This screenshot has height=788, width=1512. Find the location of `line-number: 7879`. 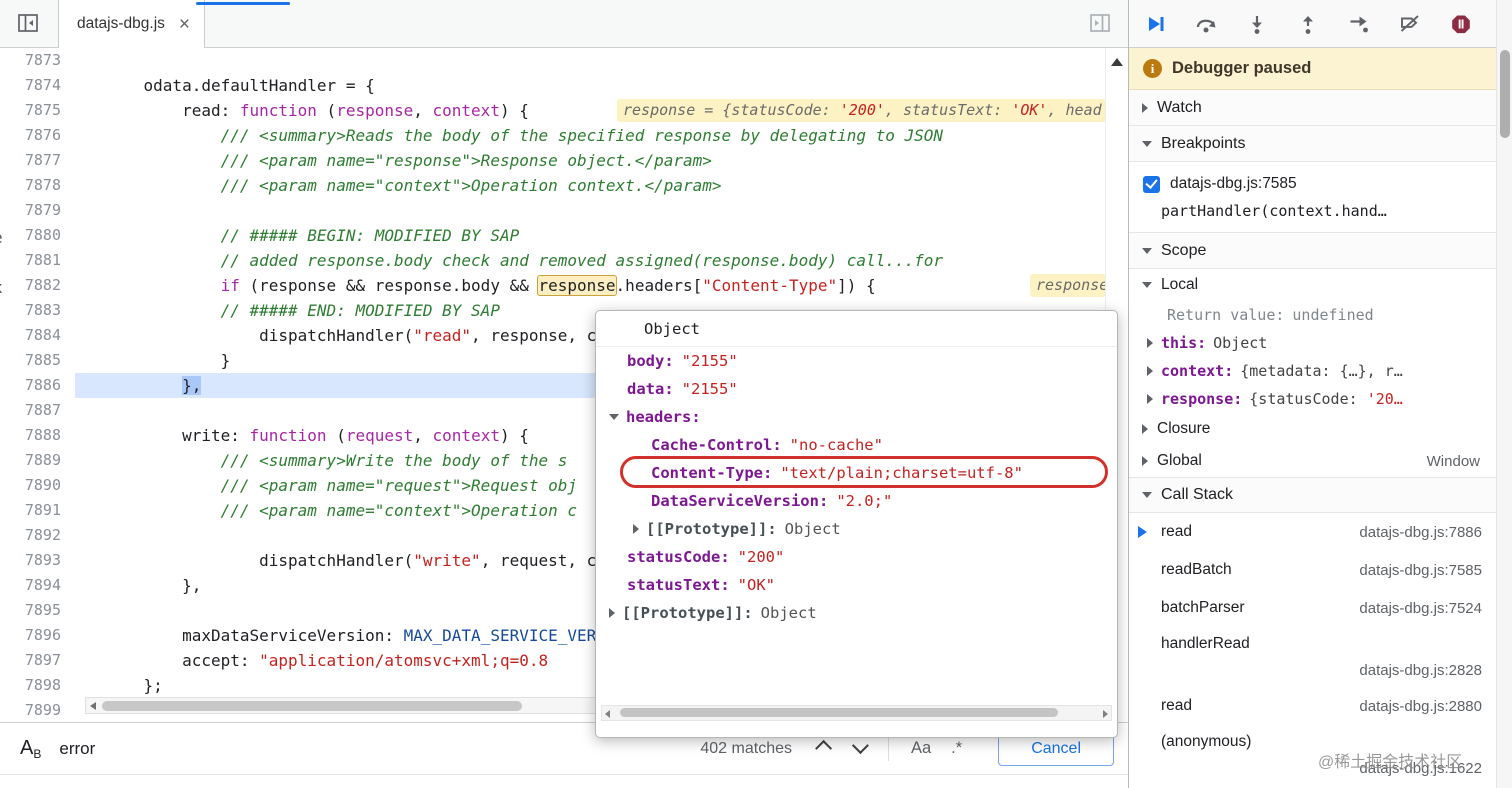

line-number: 7879 is located at coordinates (37, 210).